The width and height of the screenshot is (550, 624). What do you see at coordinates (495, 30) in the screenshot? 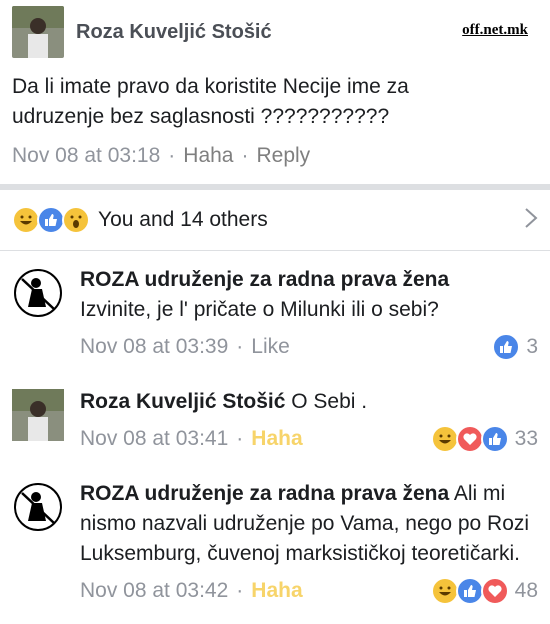
I see `watermark: off.net.mk` at bounding box center [495, 30].